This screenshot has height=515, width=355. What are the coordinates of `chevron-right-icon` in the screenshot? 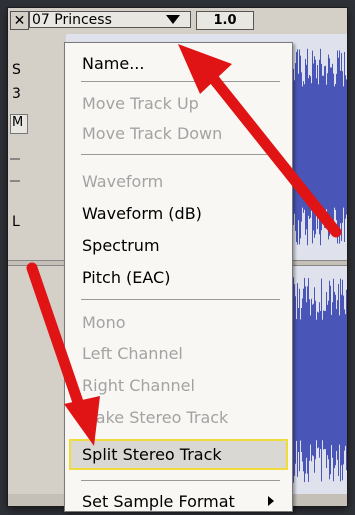 It's located at (271, 501).